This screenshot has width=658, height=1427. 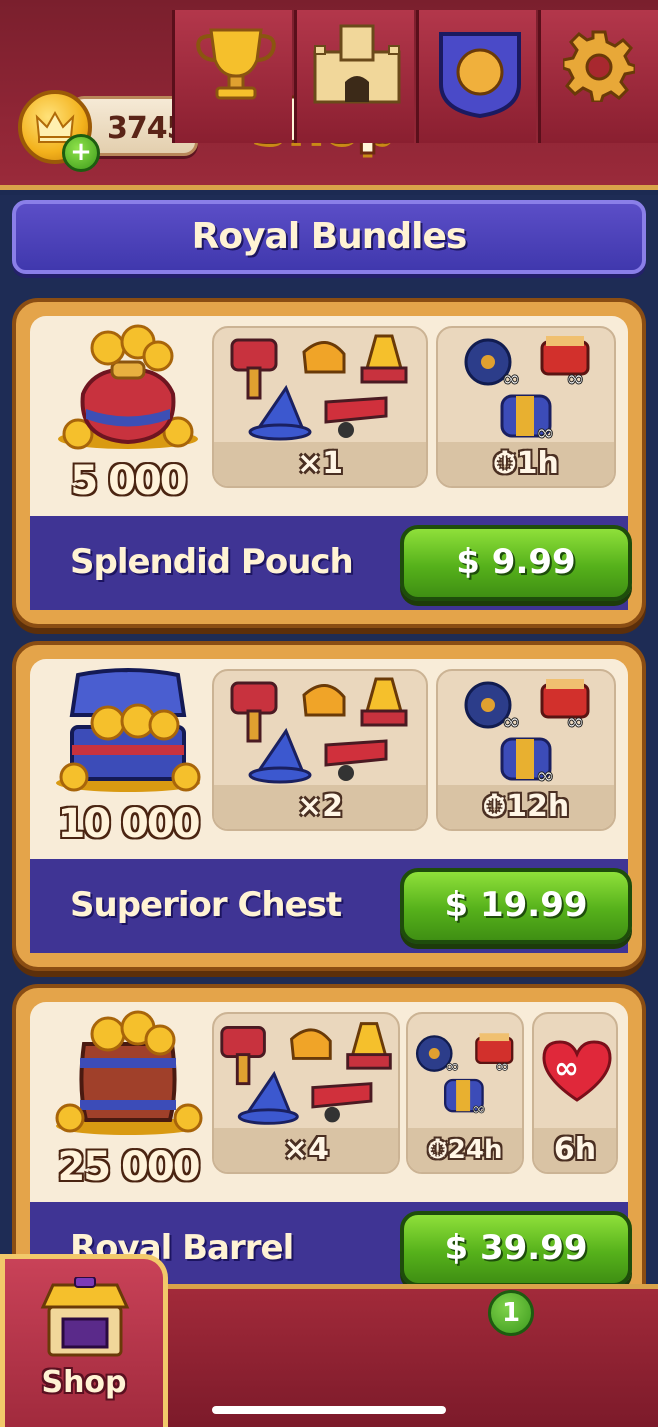 What do you see at coordinates (575, 1150) in the screenshot?
I see `lives-duration: 6h` at bounding box center [575, 1150].